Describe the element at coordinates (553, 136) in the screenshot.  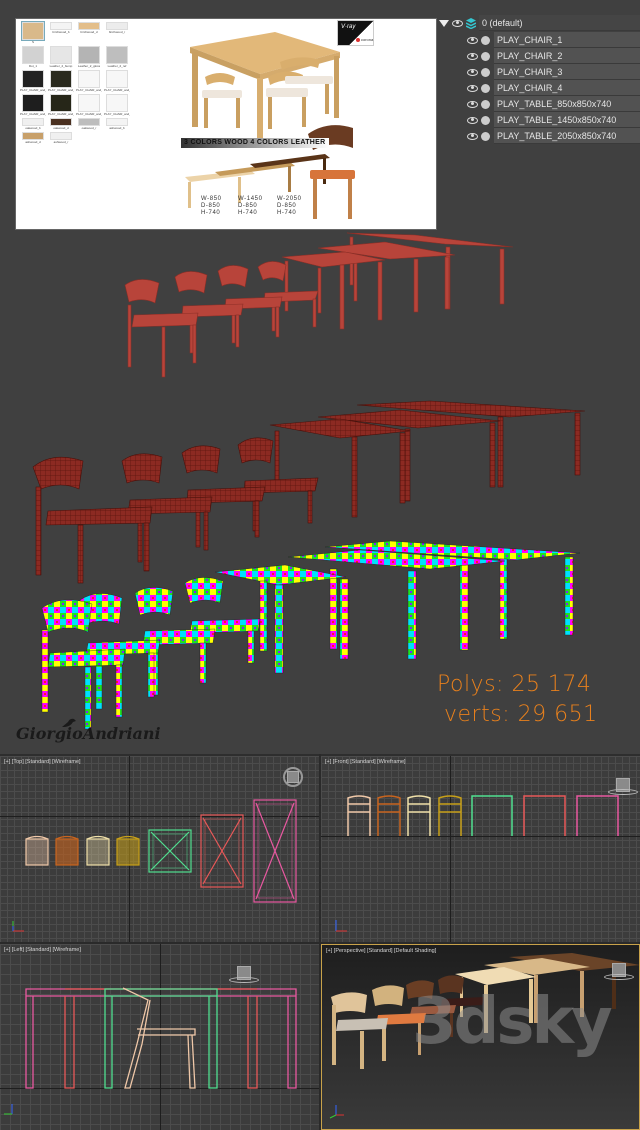
I see `layer-item: PLAY_TABLE_2050x850x740` at that location.